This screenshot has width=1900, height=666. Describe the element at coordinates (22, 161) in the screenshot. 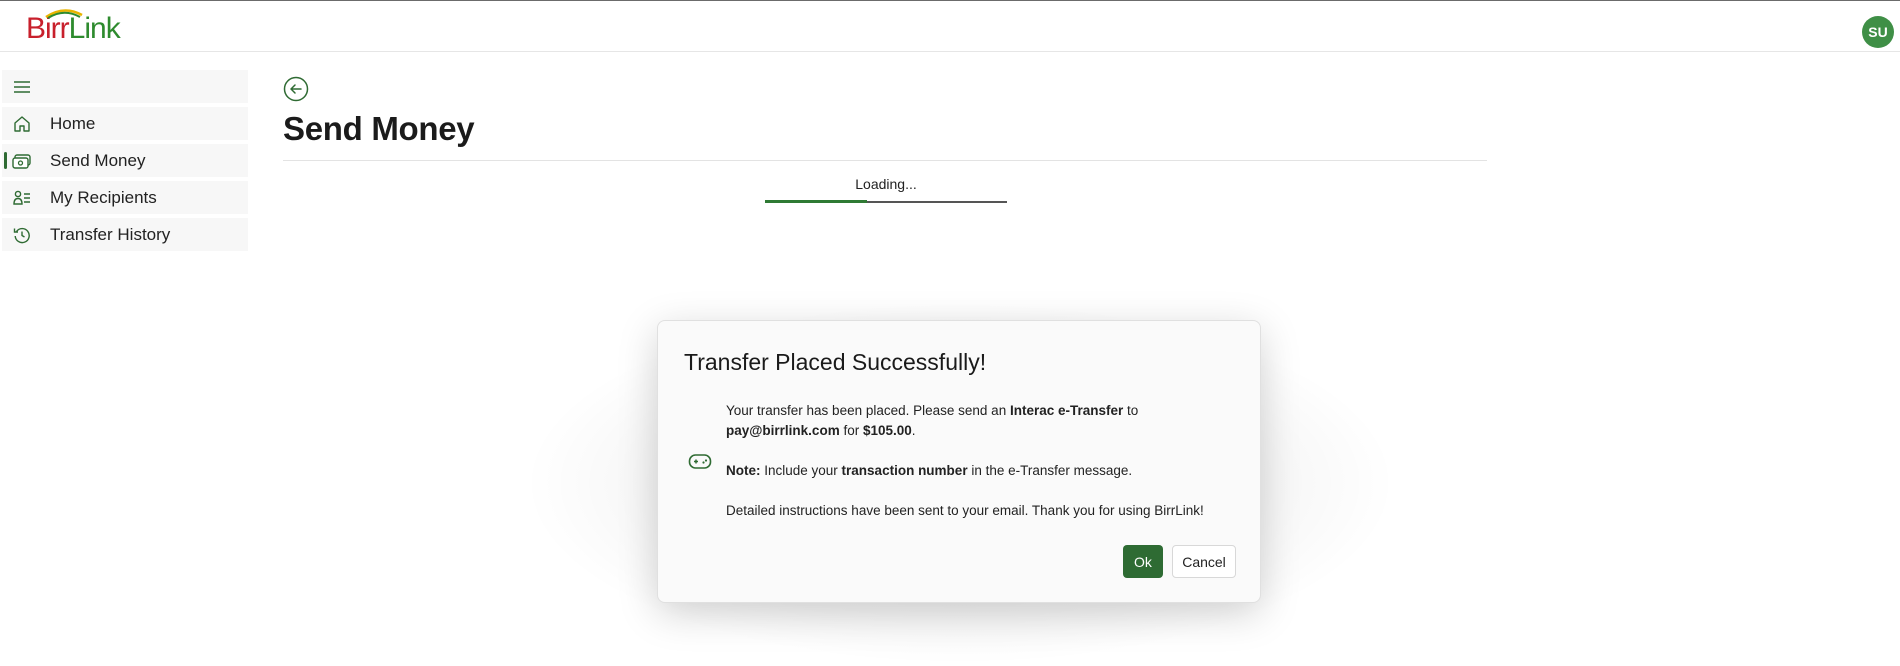

I see `money-icon` at that location.